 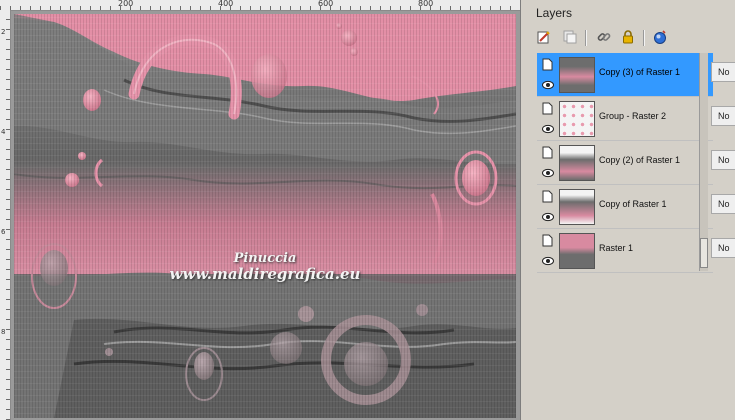 I want to click on link-icon, so click(x=604, y=37).